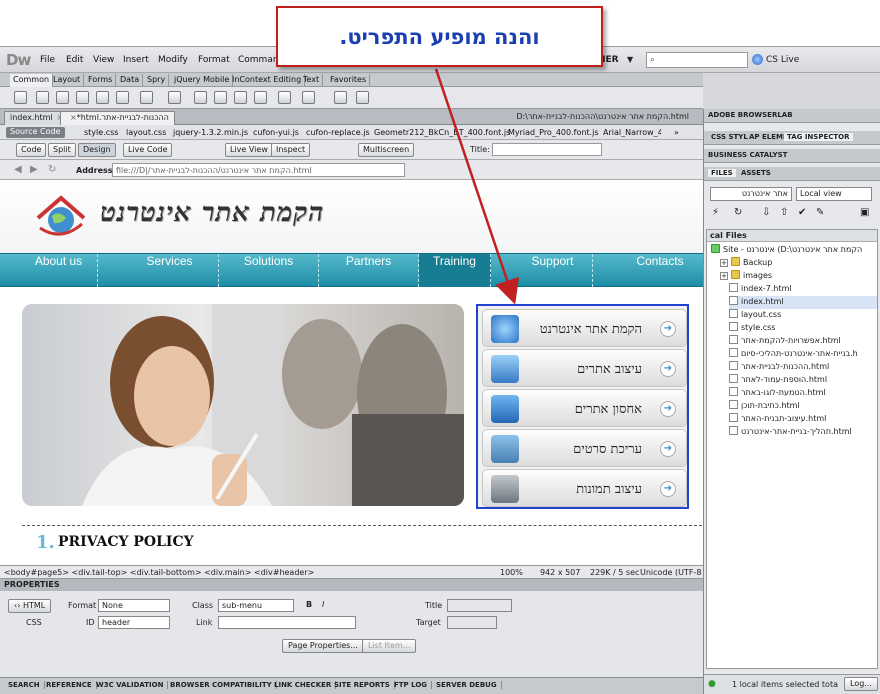 Image resolution: width=880 pixels, height=694 pixels. I want to click on tab-link-checker: LINK CHECKER, so click(303, 685).